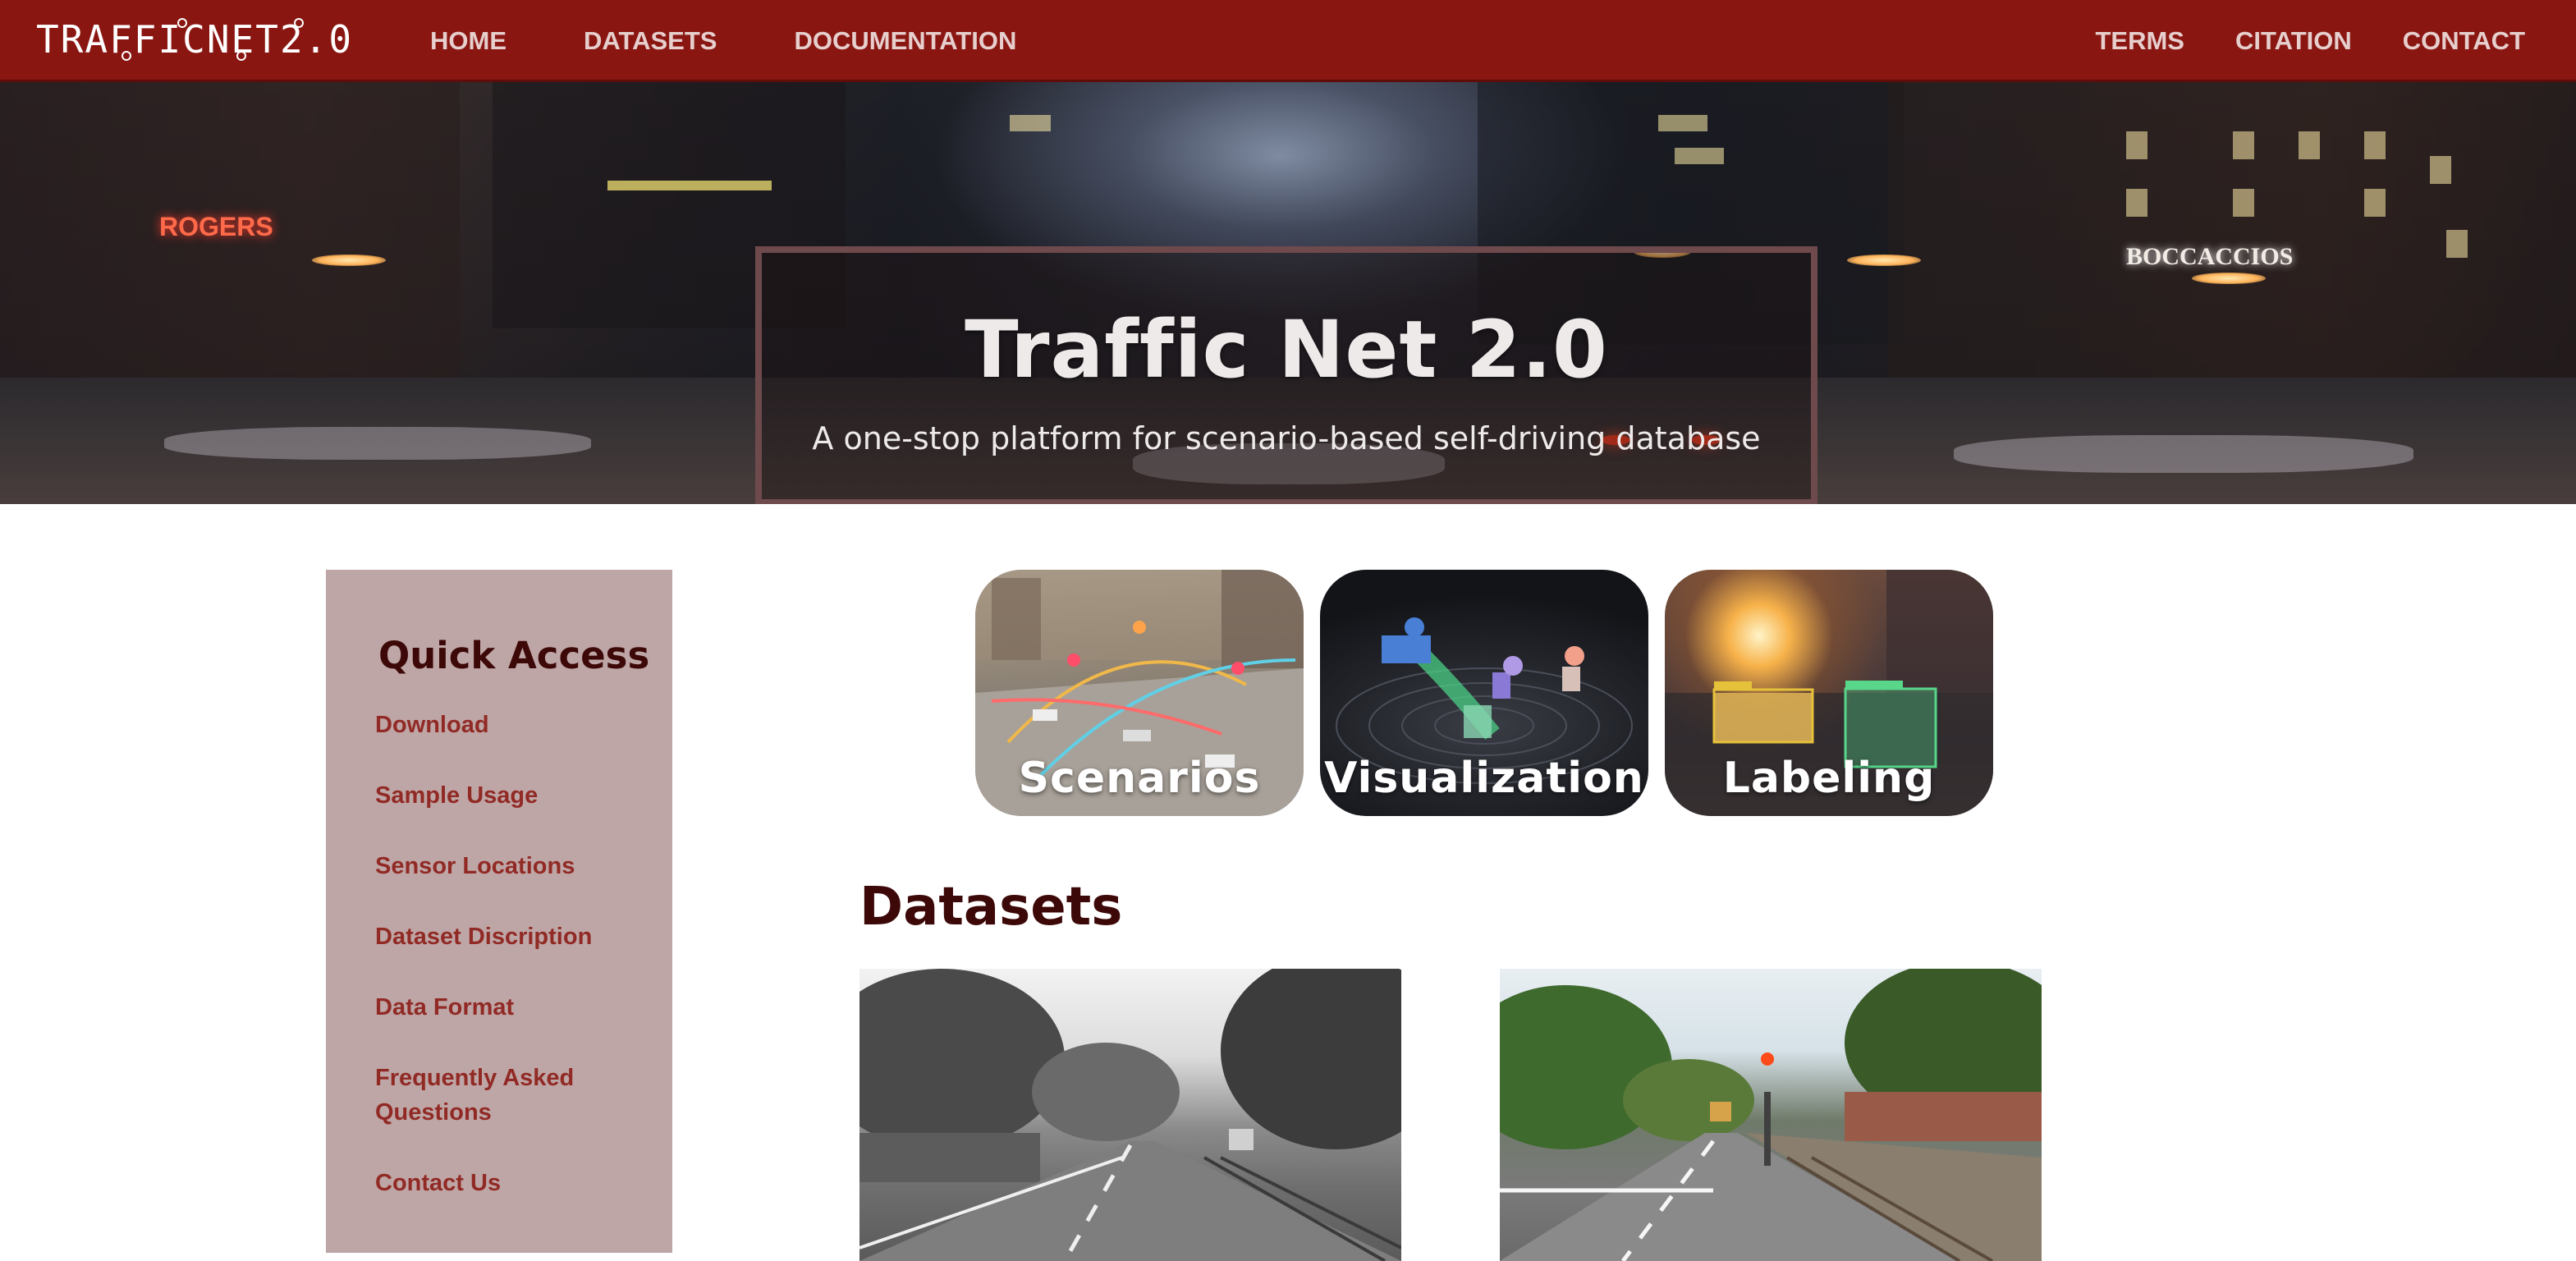 The image size is (2576, 1261). I want to click on sidebar-item-sensor-locations: Sensor Locations, so click(511, 866).